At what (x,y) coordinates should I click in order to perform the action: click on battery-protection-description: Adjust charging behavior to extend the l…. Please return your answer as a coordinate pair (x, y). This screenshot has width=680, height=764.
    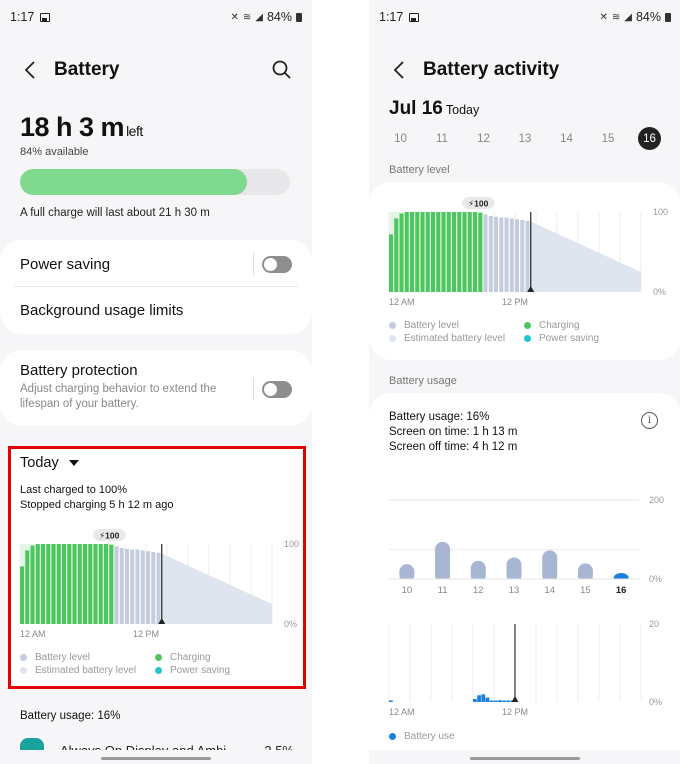
    Looking at the image, I should click on (118, 396).